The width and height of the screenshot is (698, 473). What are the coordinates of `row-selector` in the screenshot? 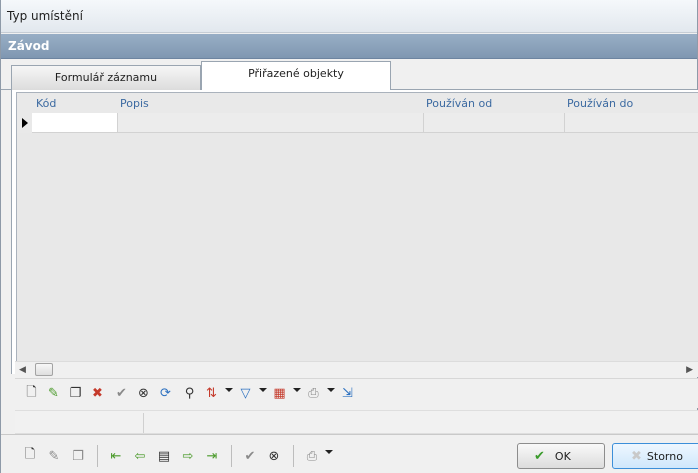 It's located at (24, 123).